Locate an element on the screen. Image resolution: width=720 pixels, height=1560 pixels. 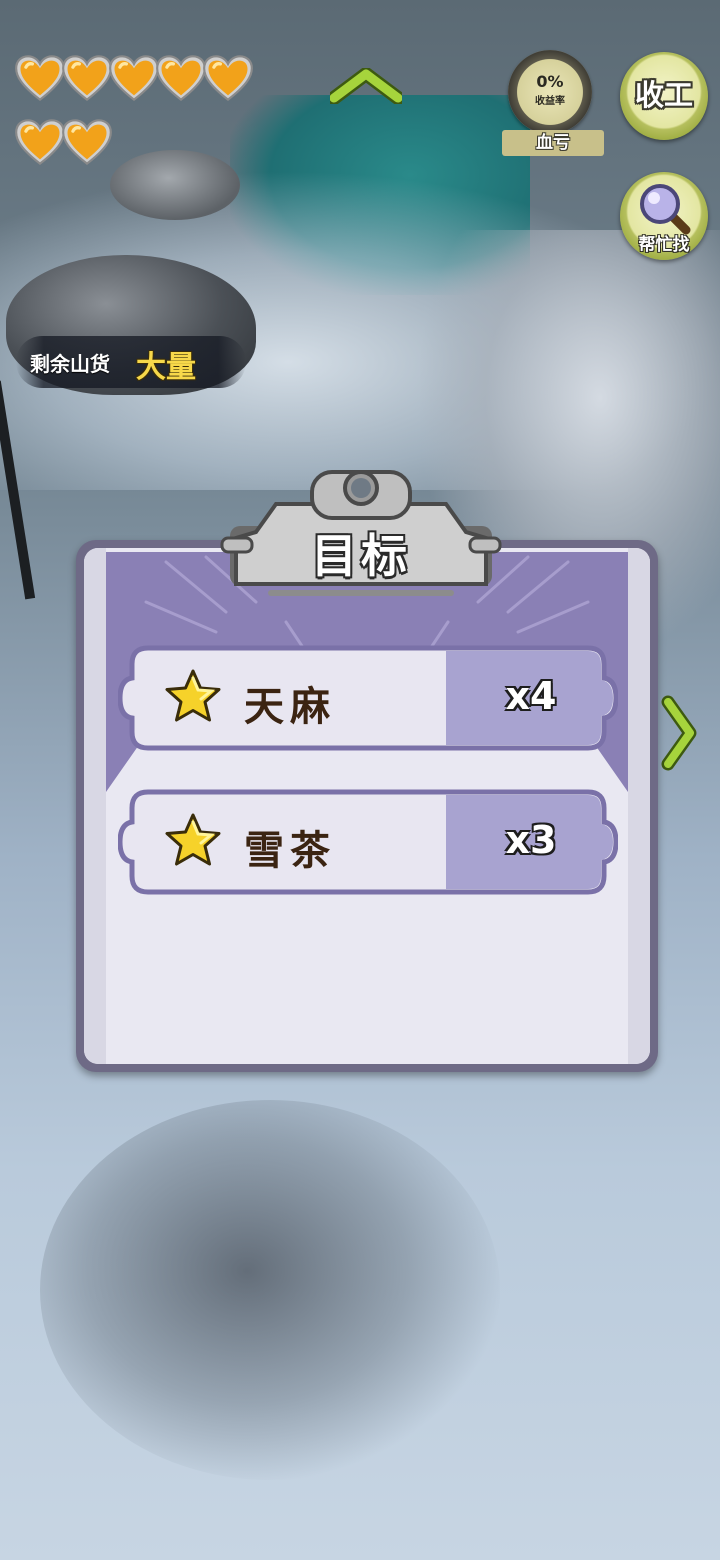
remaining-label: 剩余山货 is located at coordinates (70, 364).